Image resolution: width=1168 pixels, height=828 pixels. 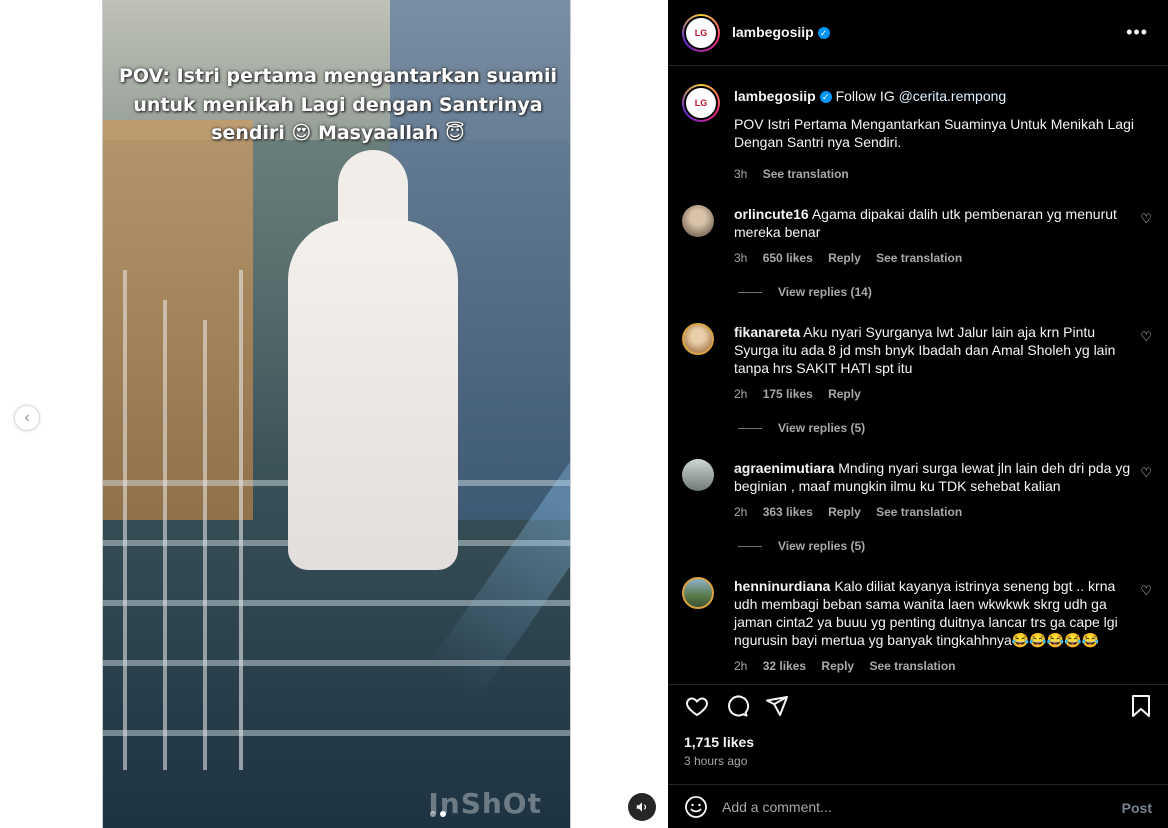 I want to click on add-comment-bar: Post, so click(x=918, y=806).